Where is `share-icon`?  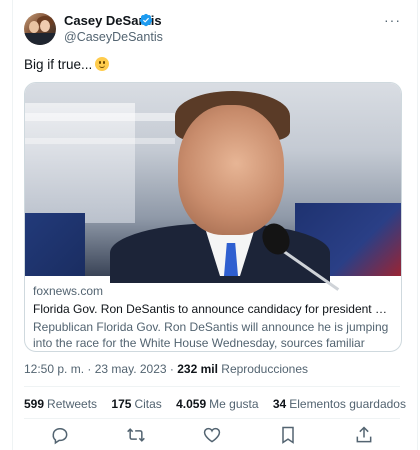
share-icon is located at coordinates (364, 435).